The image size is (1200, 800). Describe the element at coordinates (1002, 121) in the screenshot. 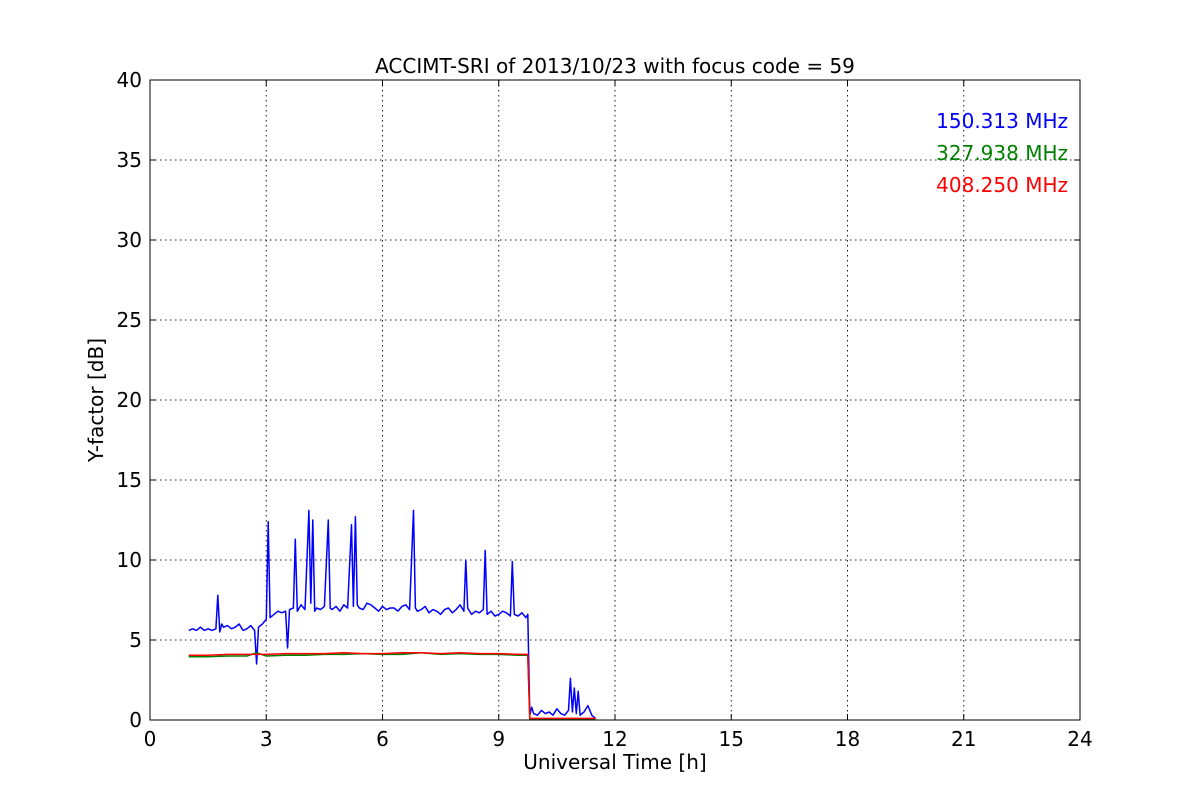

I see `legend-entry: 150.313 MHz` at that location.